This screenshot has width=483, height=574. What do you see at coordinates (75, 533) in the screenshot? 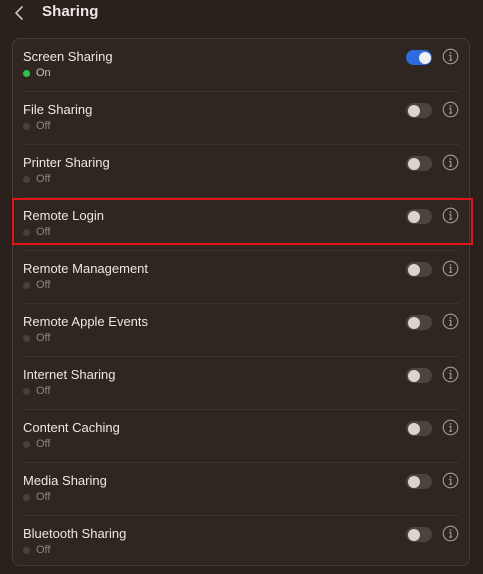
I see `service-name: Bluetooth Sharing` at bounding box center [75, 533].